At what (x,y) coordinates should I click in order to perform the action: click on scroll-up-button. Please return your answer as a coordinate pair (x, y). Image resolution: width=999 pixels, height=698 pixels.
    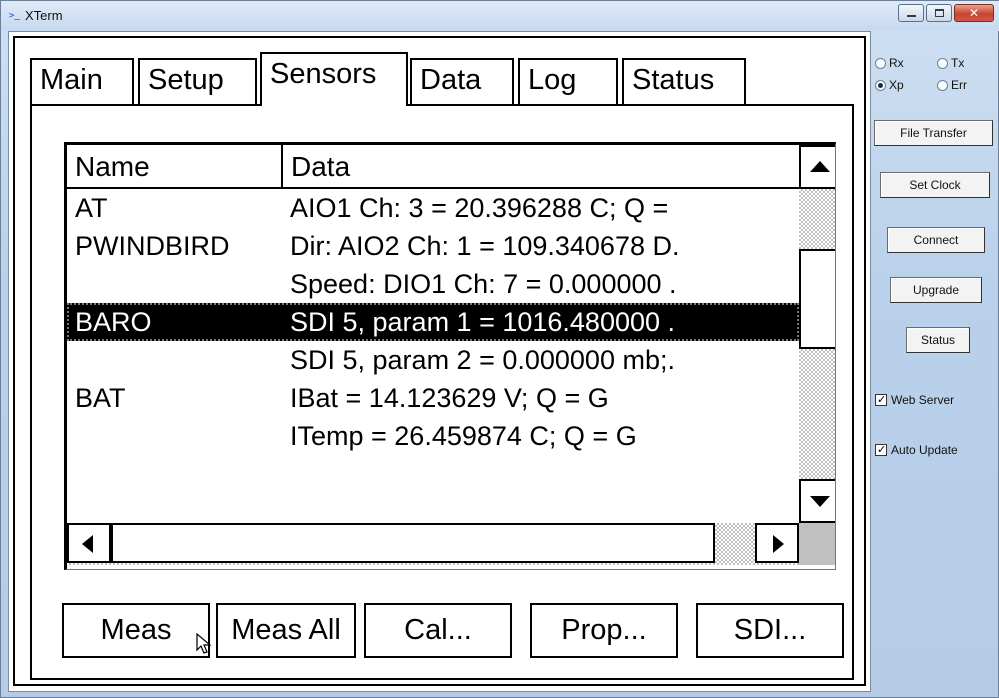
    Looking at the image, I should click on (817, 167).